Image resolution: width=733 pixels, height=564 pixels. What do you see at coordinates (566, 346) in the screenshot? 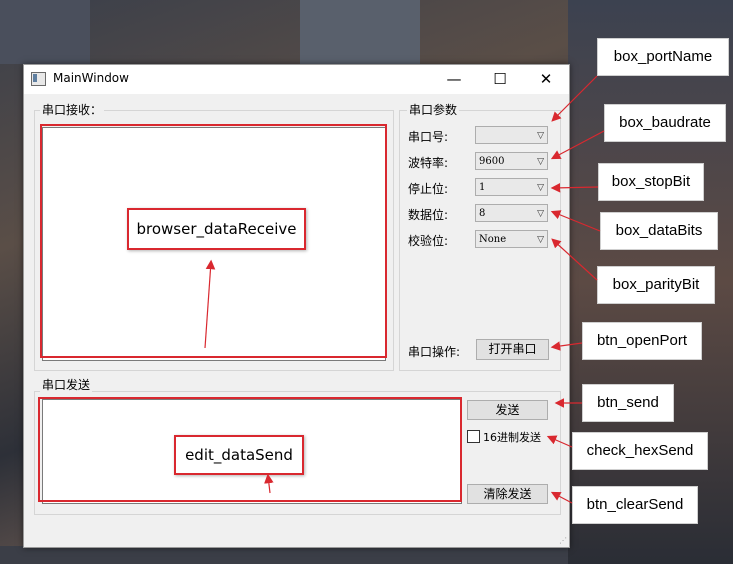
I see `arrow-open-port` at bounding box center [566, 346].